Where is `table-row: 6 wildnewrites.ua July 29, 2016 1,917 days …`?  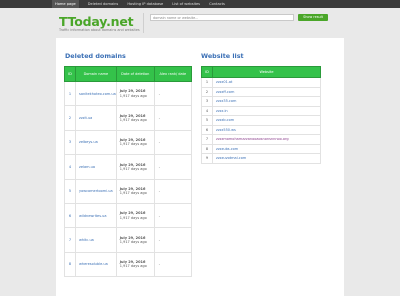
table-row: 6 wildnewrites.ua July 29, 2016 1,917 days … is located at coordinates (128, 215).